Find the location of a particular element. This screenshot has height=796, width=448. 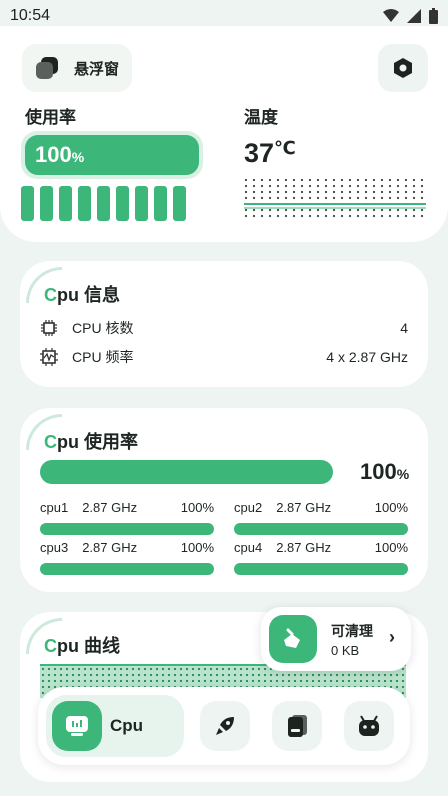

total-usage-bar is located at coordinates (186, 472).